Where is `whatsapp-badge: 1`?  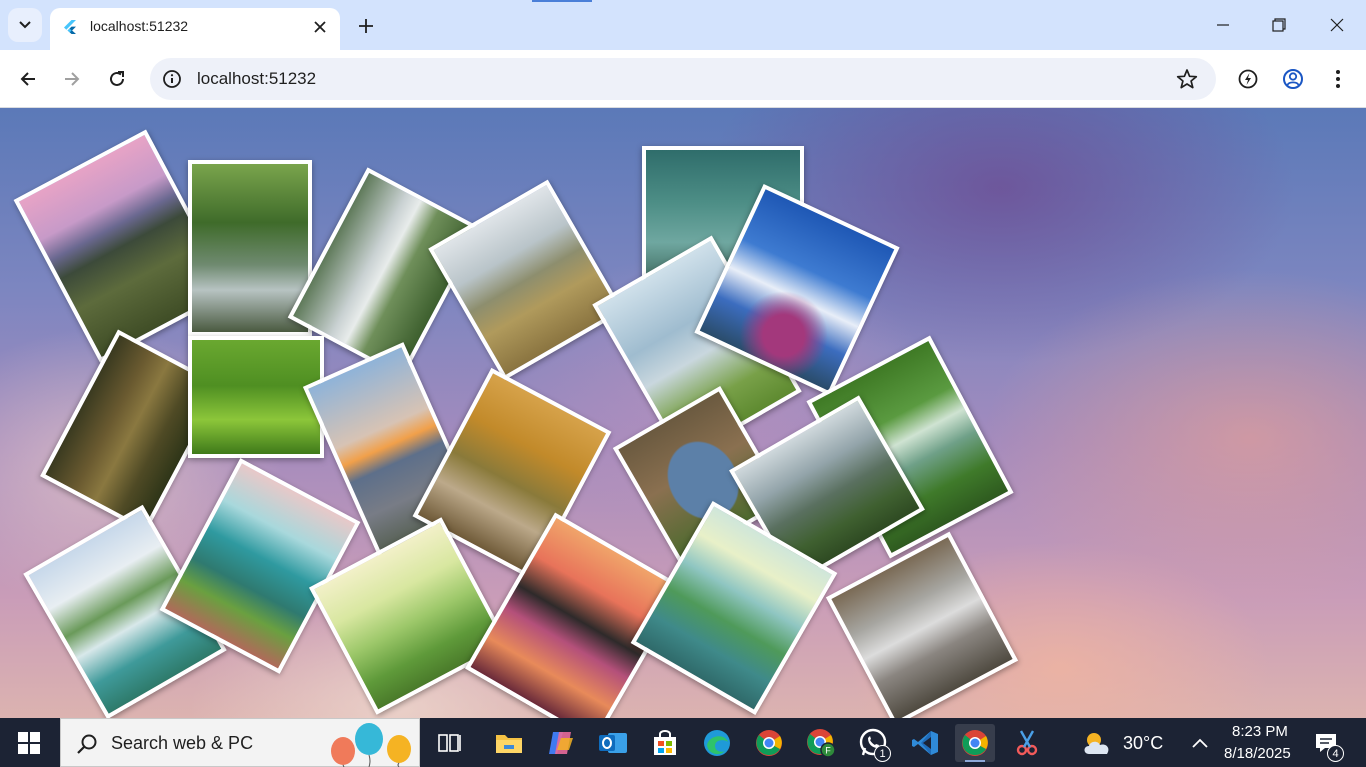 whatsapp-badge: 1 is located at coordinates (882, 753).